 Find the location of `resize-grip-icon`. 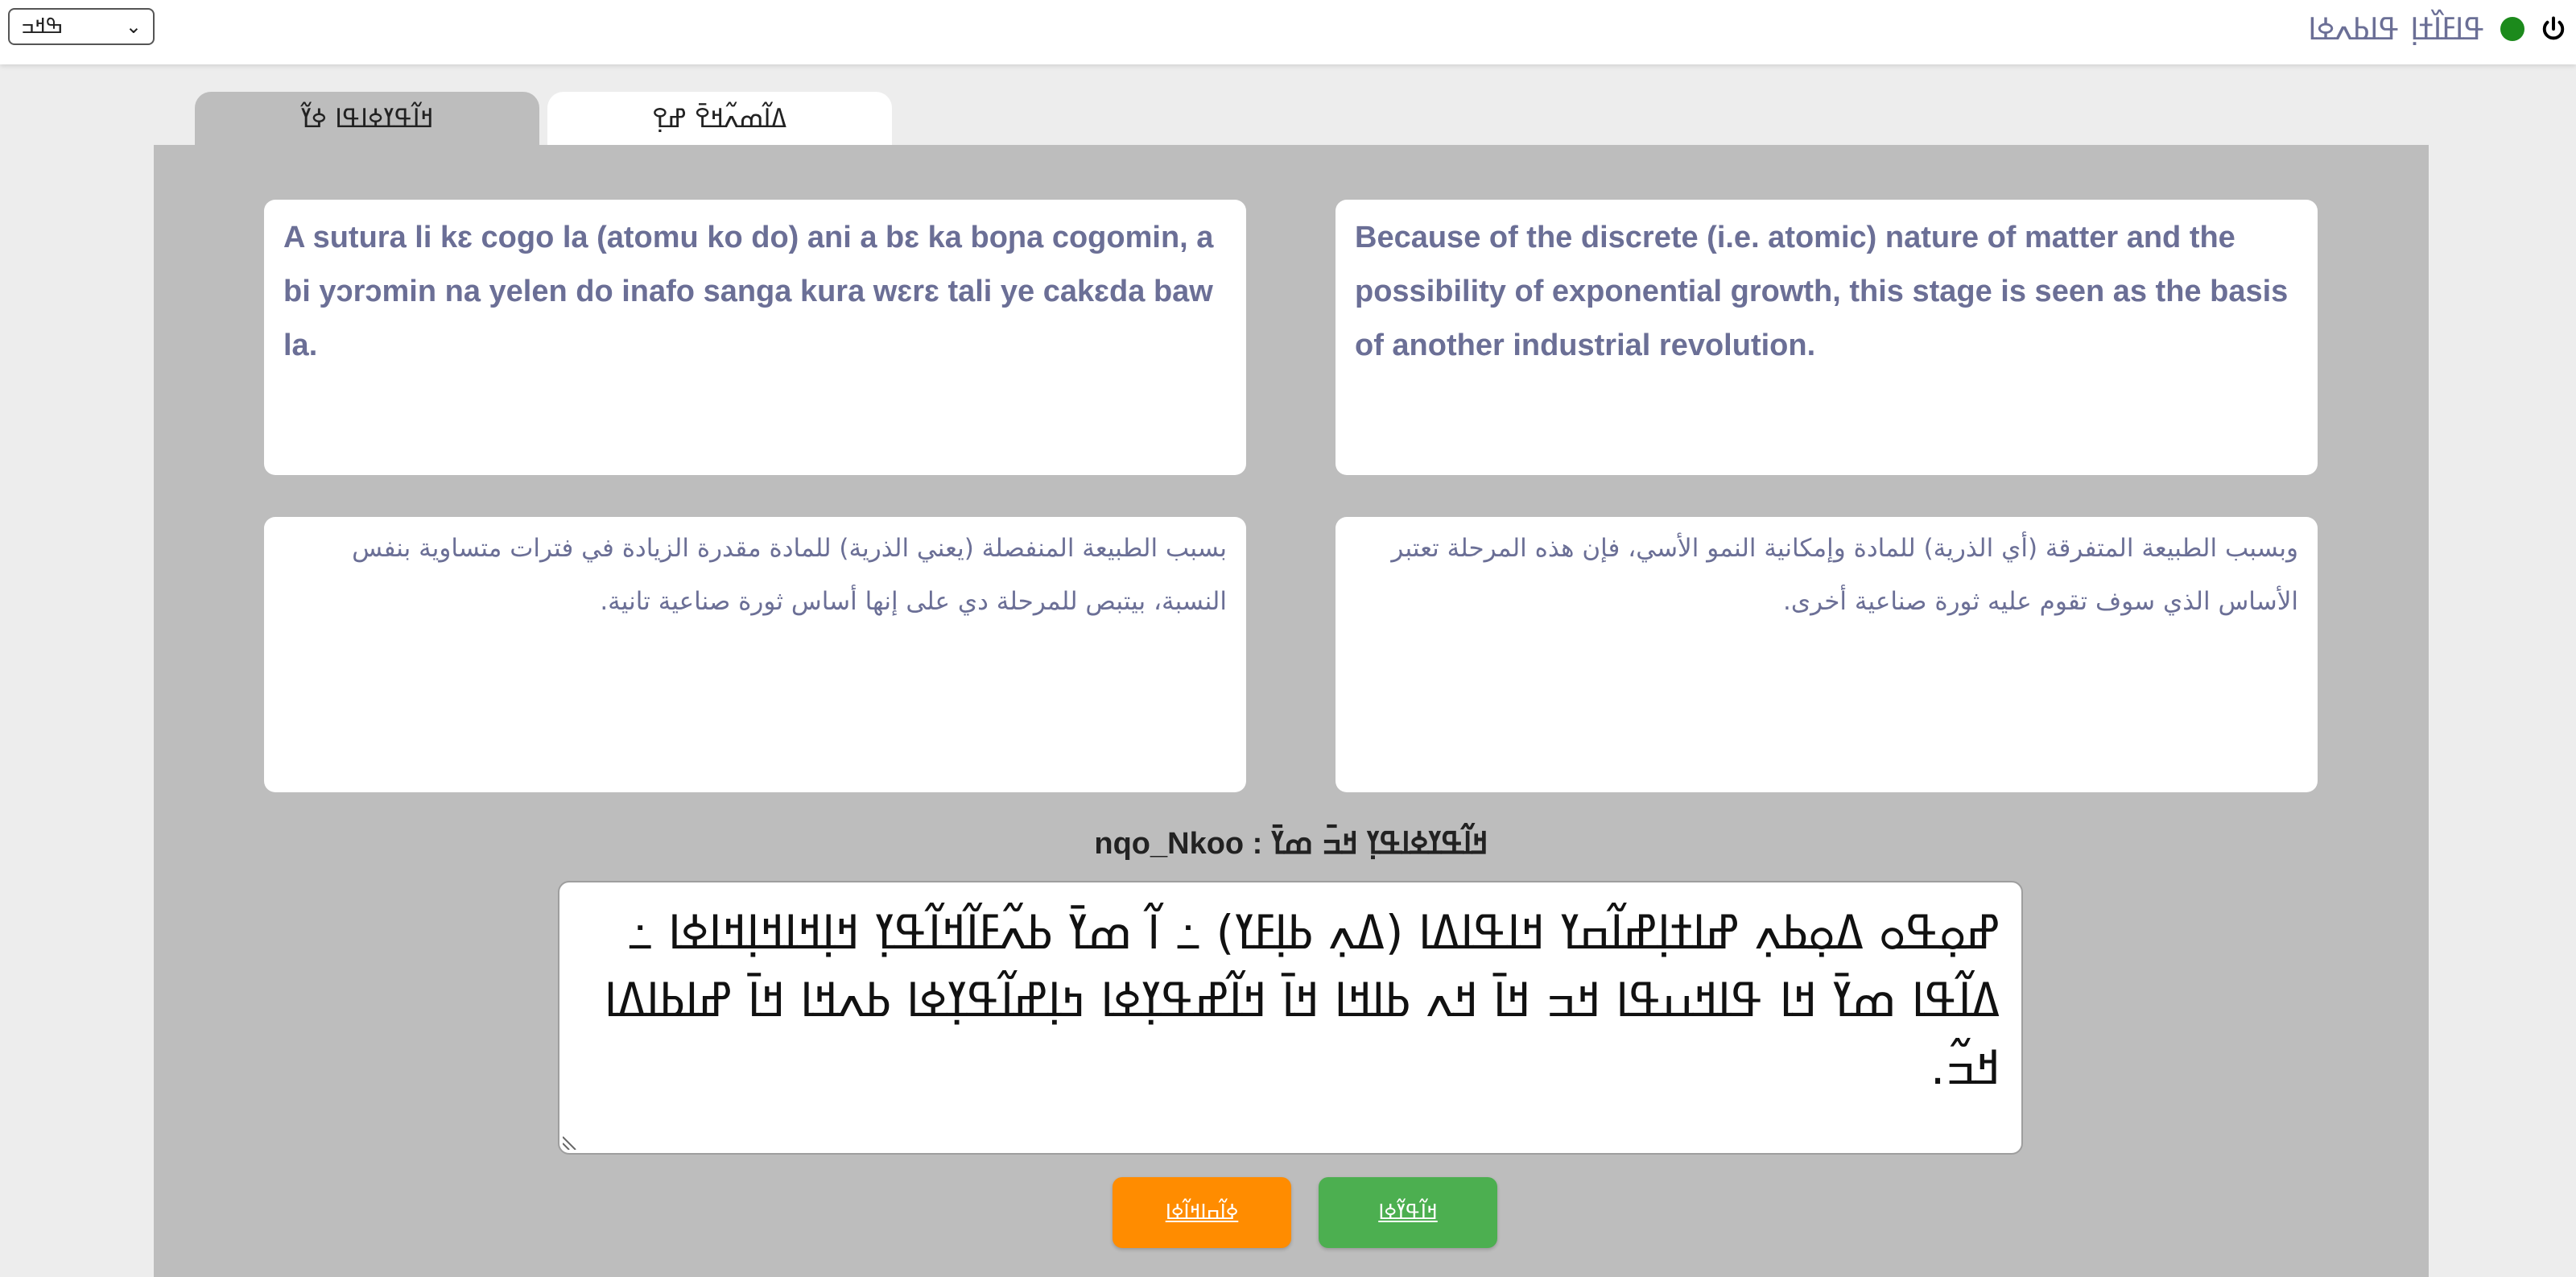

resize-grip-icon is located at coordinates (571, 1142).